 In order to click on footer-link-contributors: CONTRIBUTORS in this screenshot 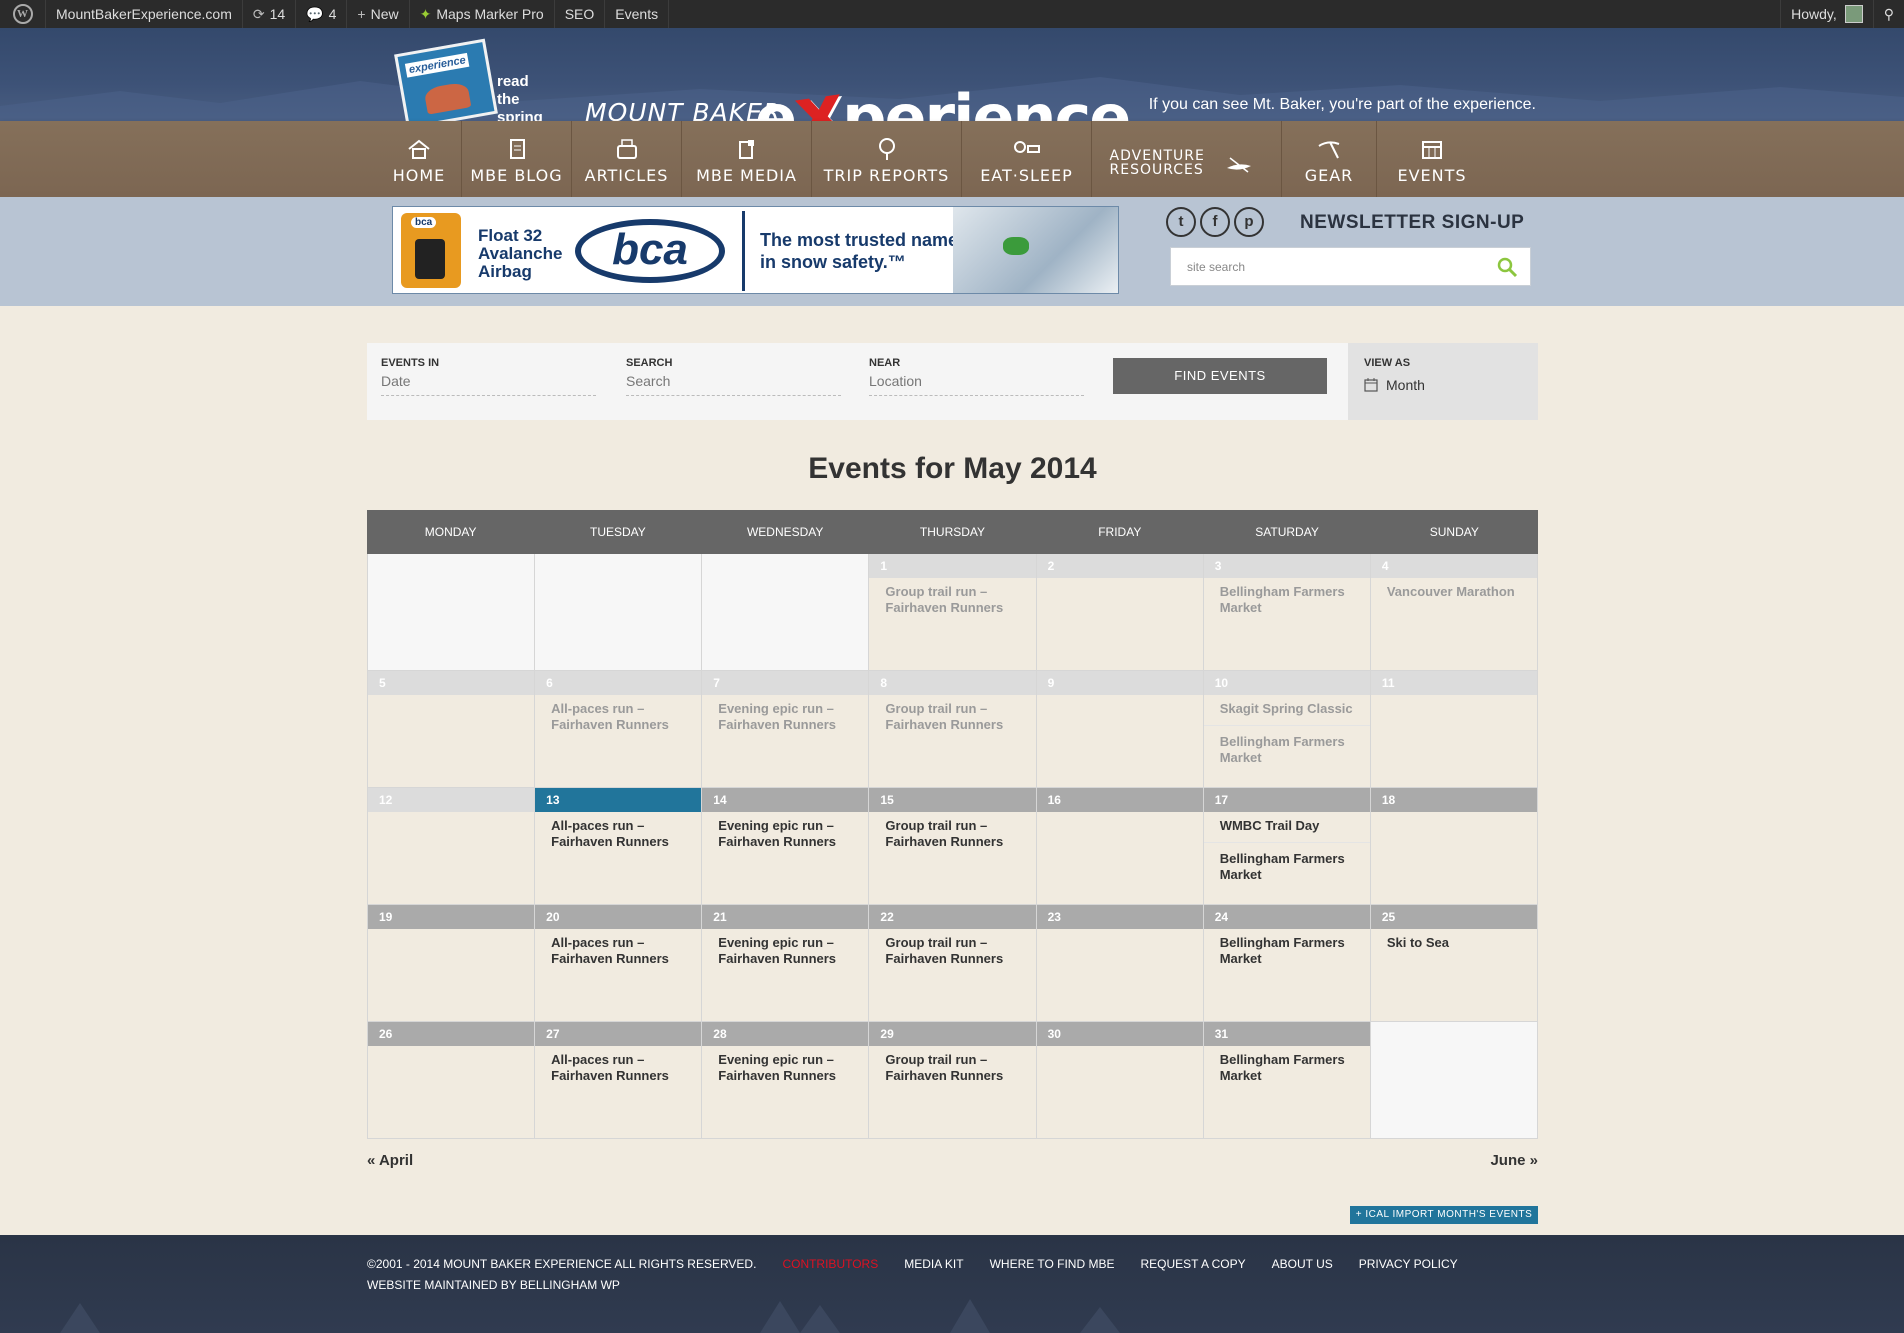, I will do `click(830, 1264)`.